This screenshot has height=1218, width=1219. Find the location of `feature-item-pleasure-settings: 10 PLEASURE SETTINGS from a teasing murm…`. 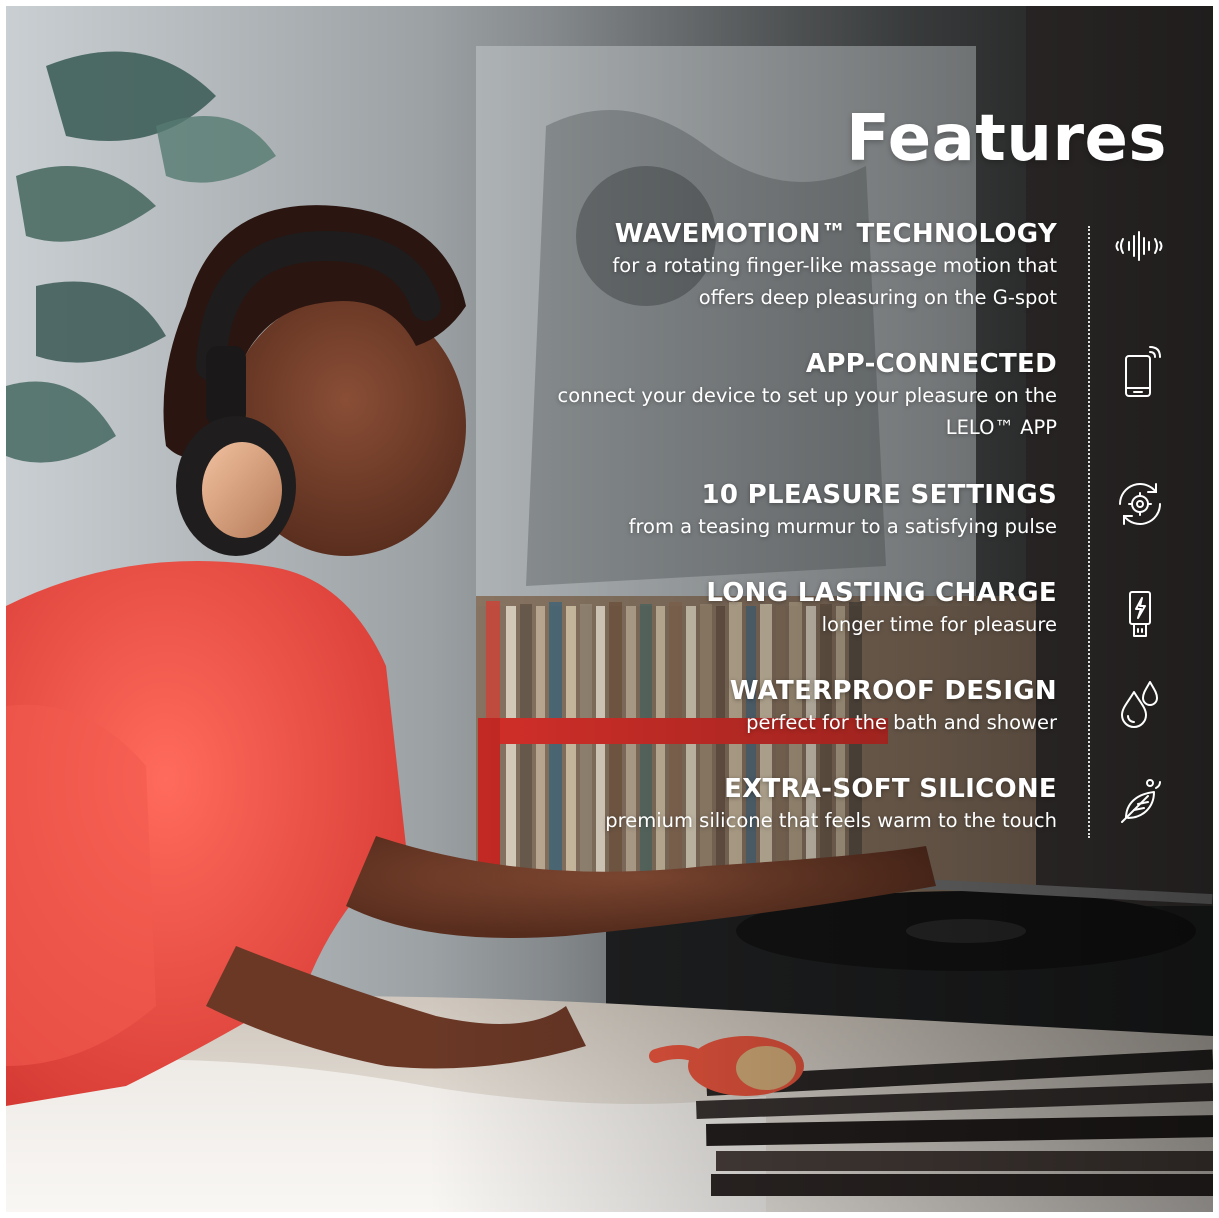

feature-item-pleasure-settings: 10 PLEASURE SETTINGS from a teasing murm… is located at coordinates (747, 511).